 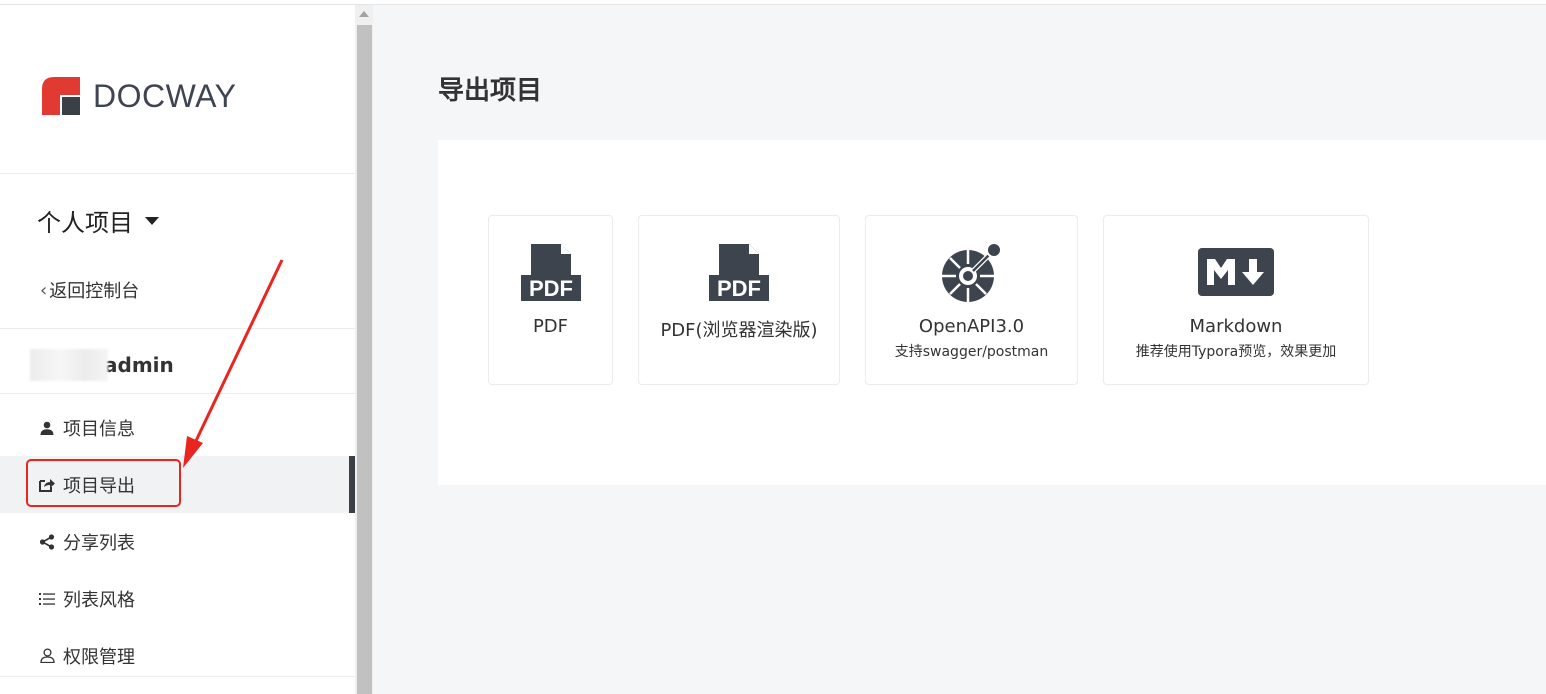 What do you see at coordinates (165, 95) in the screenshot?
I see `brand-name: DOCWAY` at bounding box center [165, 95].